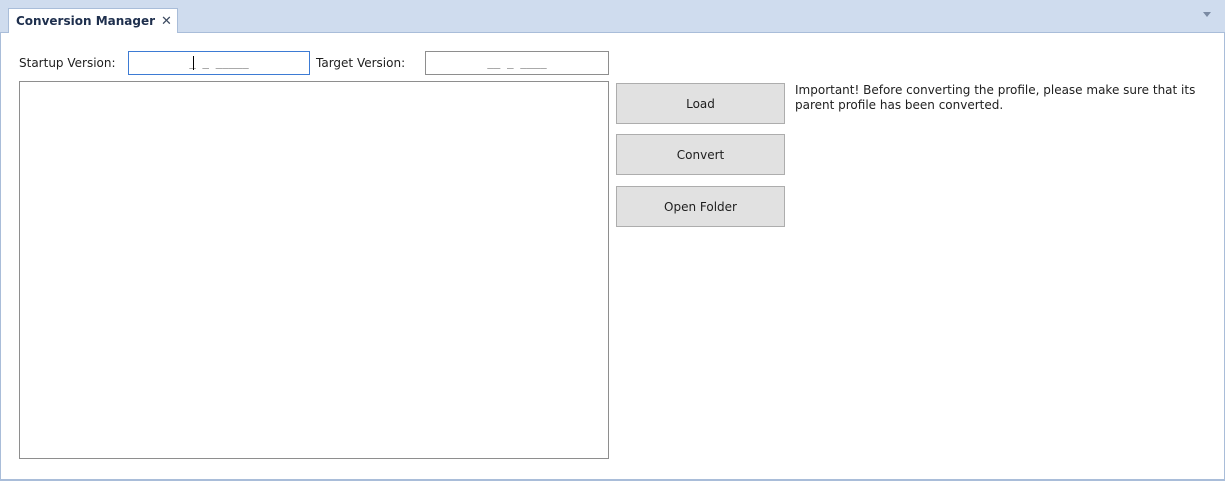  I want to click on target-version-value: __ _ ____, so click(517, 62).